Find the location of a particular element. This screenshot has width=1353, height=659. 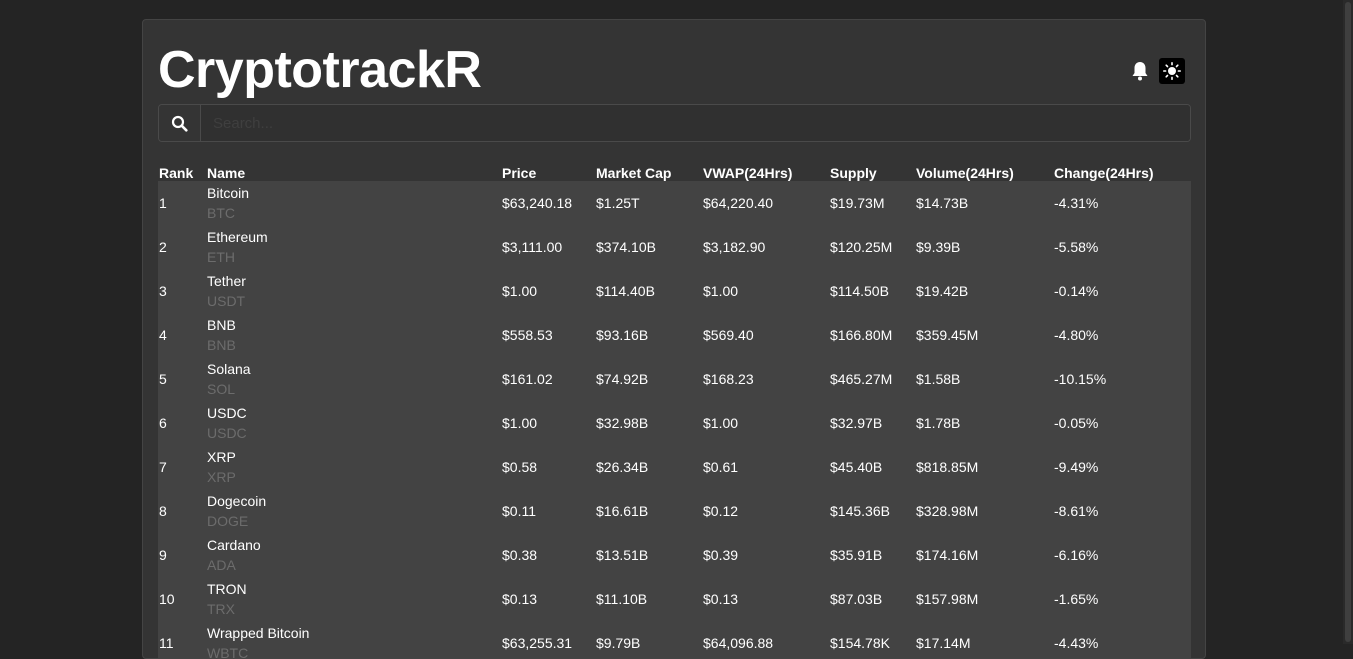

app-title: CryptotrackR is located at coordinates (320, 70).